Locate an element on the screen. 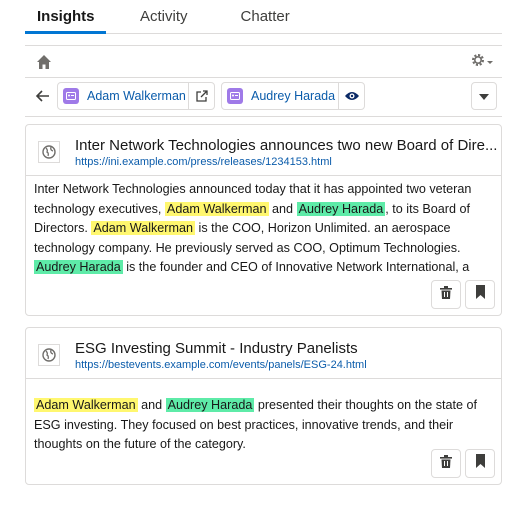 The image size is (527, 522). home-icon is located at coordinates (44, 62).